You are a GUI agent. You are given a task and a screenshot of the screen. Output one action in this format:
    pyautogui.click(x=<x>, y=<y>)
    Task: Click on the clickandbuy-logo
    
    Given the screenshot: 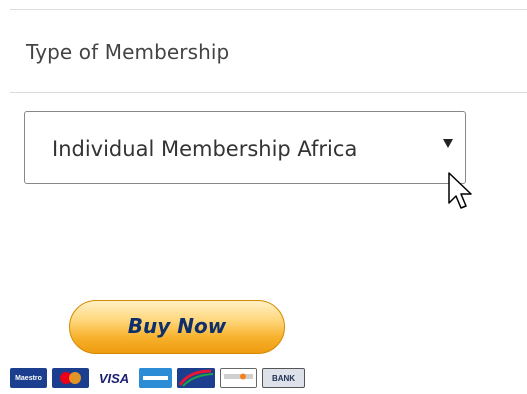 What is the action you would take?
    pyautogui.click(x=196, y=378)
    